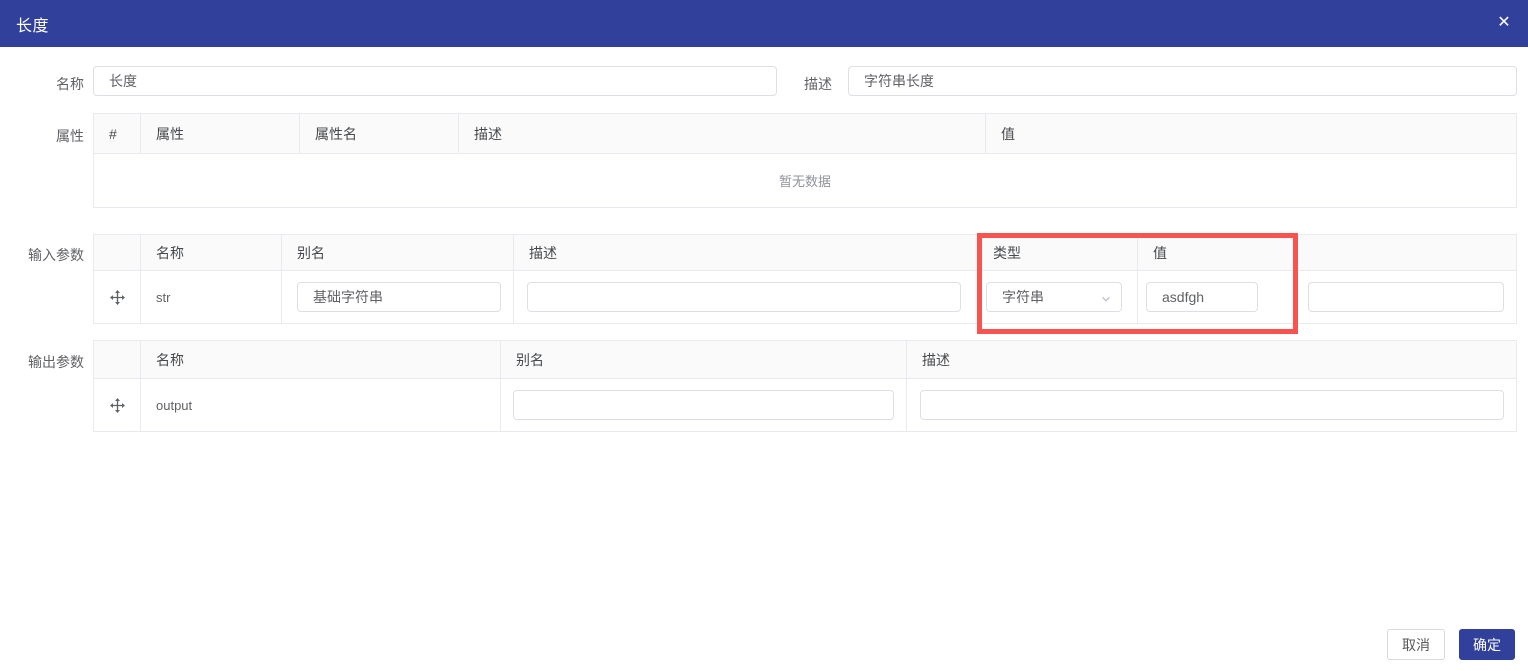 This screenshot has width=1528, height=671. Describe the element at coordinates (805, 160) in the screenshot. I see `attributes-table: # 属性 属性名 描述 值 暂无数据` at that location.